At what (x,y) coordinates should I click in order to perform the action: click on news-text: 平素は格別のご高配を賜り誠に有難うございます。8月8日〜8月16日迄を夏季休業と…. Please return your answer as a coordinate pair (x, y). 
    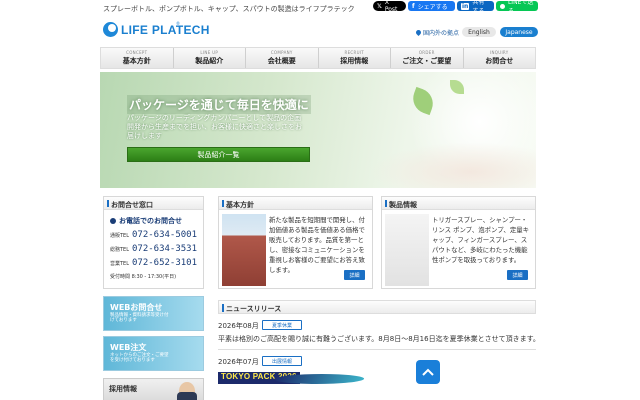
    Looking at the image, I should click on (379, 339).